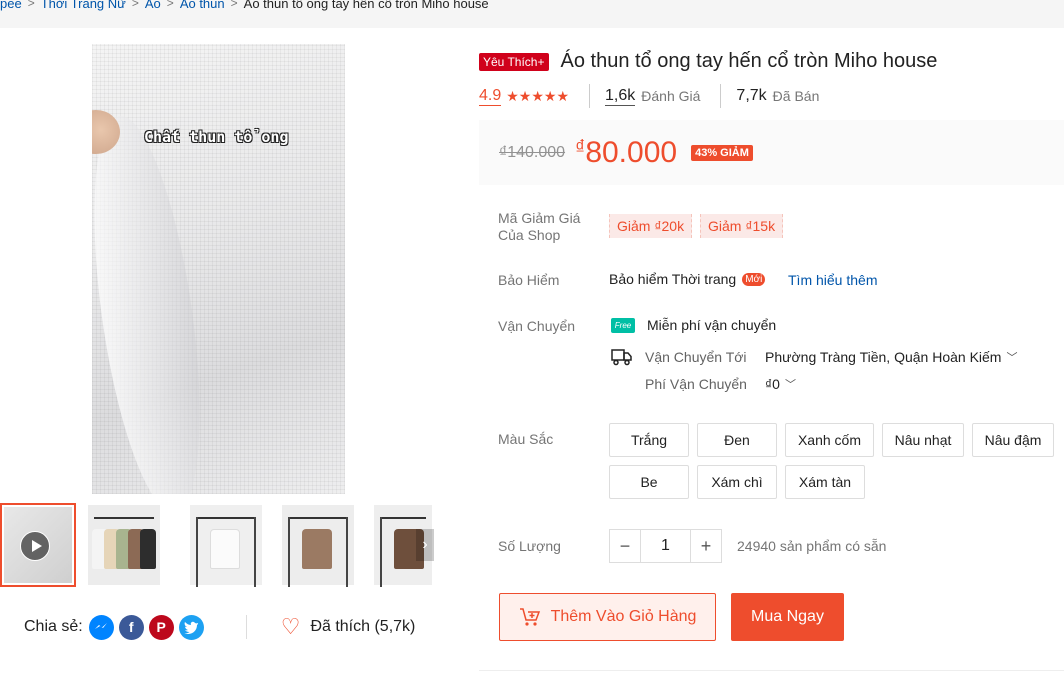 The height and width of the screenshot is (681, 1064). I want to click on stock-text: 24940 sản phẩm có sẵn, so click(812, 546).